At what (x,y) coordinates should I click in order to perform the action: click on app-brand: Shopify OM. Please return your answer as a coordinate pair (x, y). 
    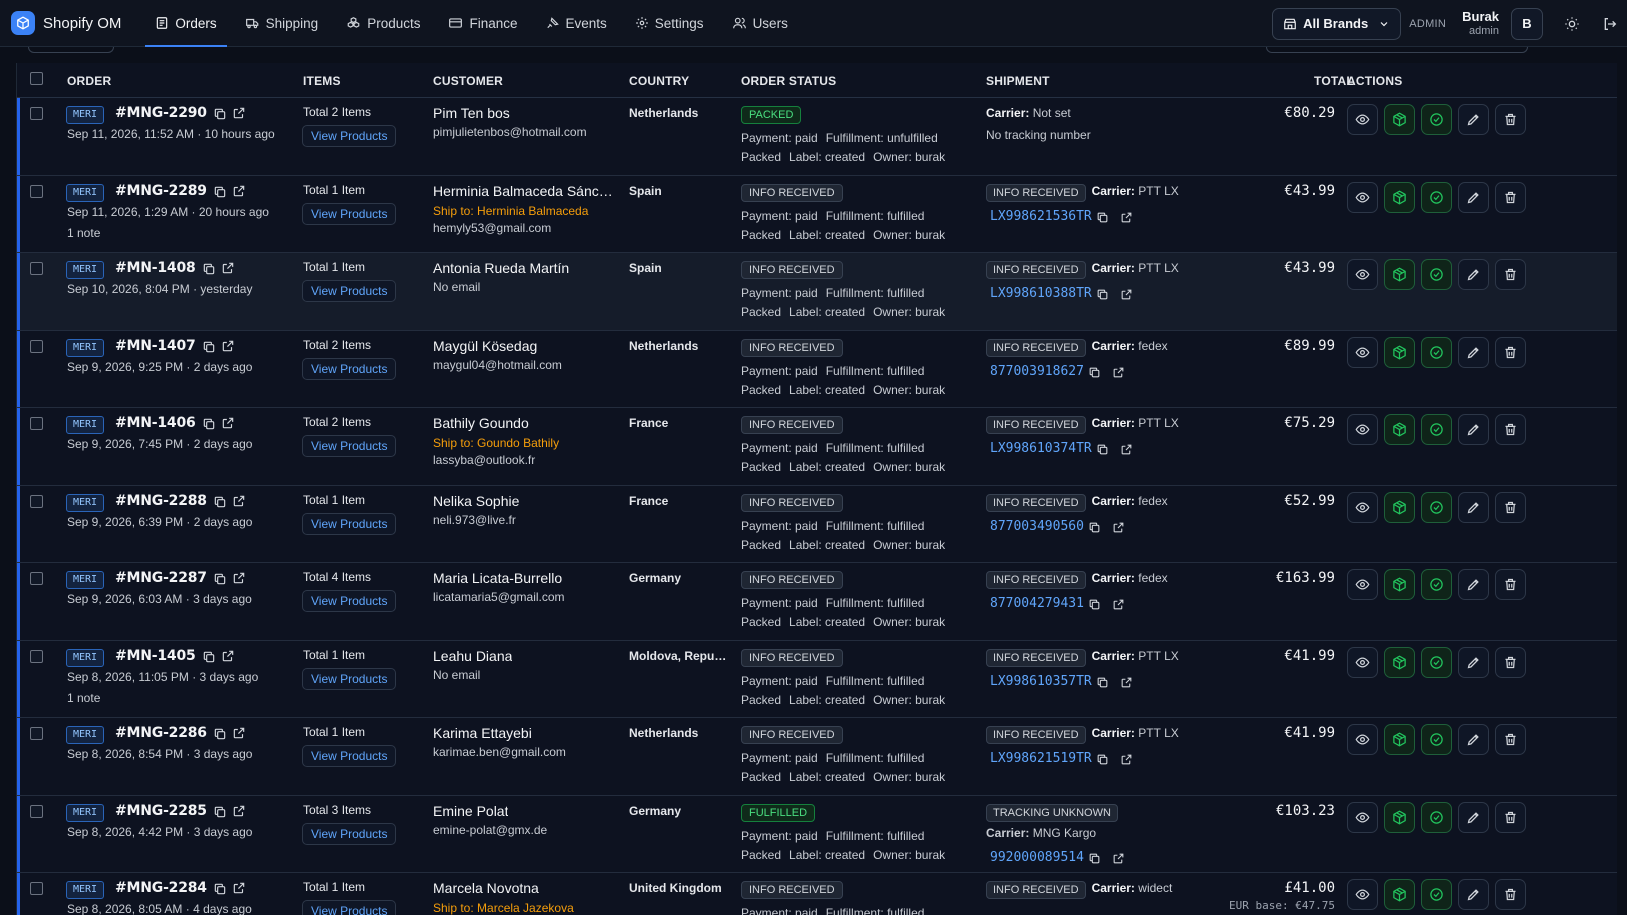
    Looking at the image, I should click on (66, 23).